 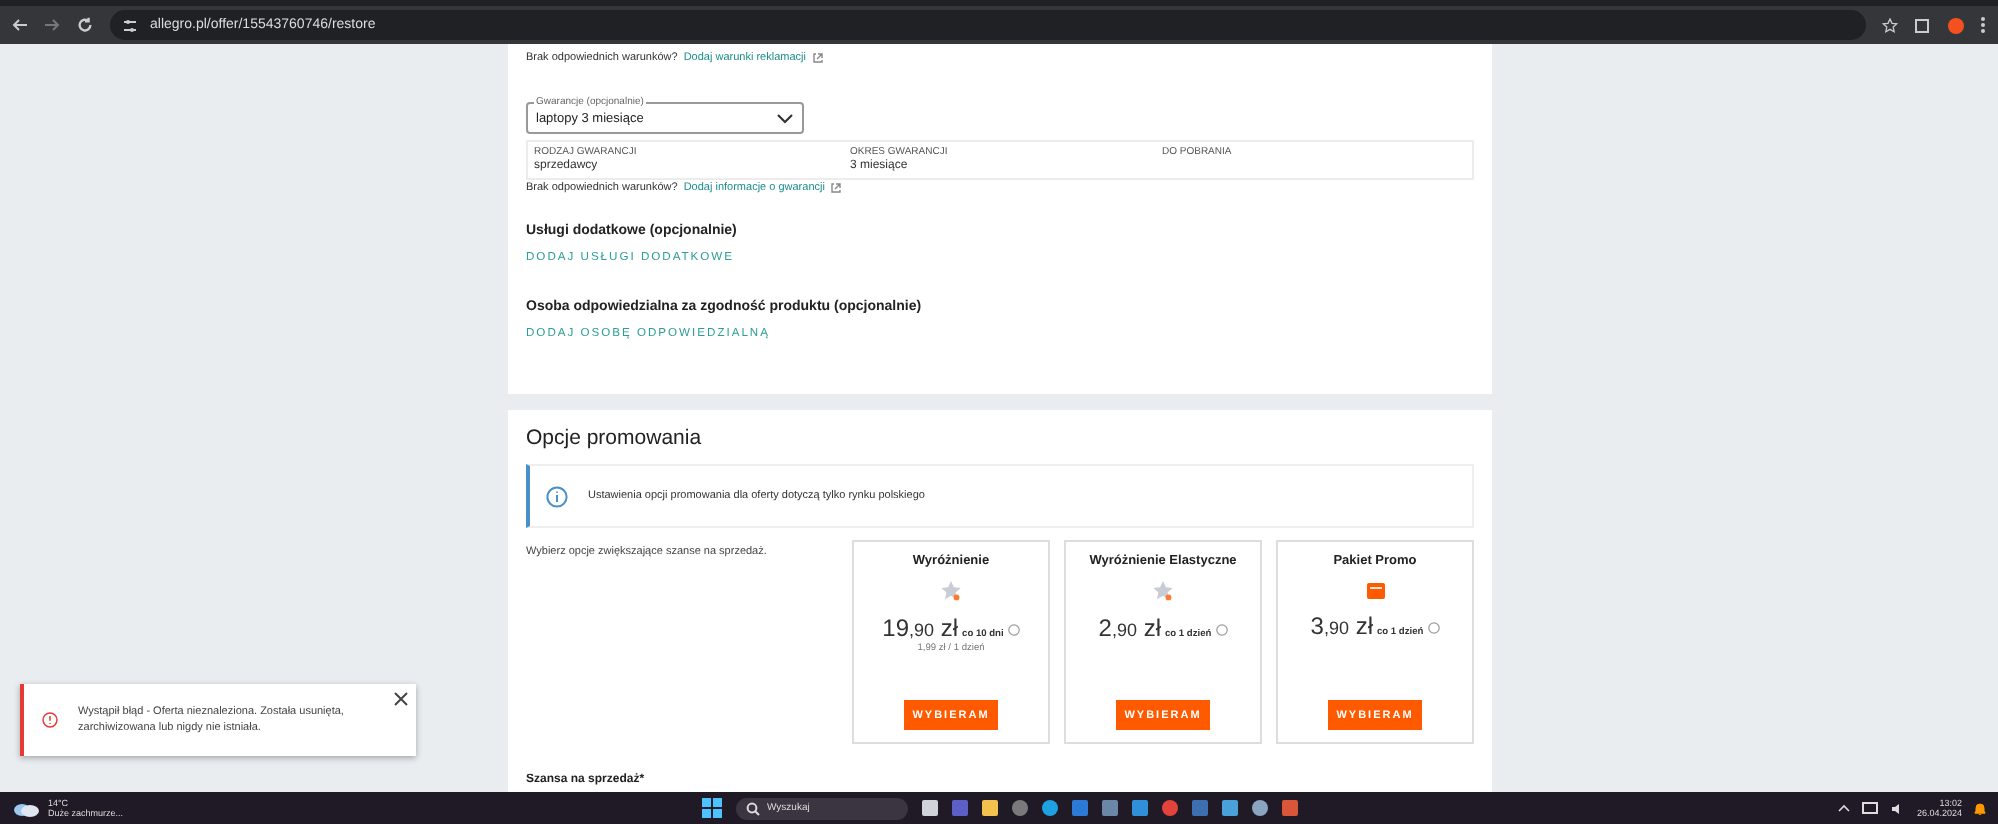 I want to click on chevron-down-icon, so click(x=785, y=118).